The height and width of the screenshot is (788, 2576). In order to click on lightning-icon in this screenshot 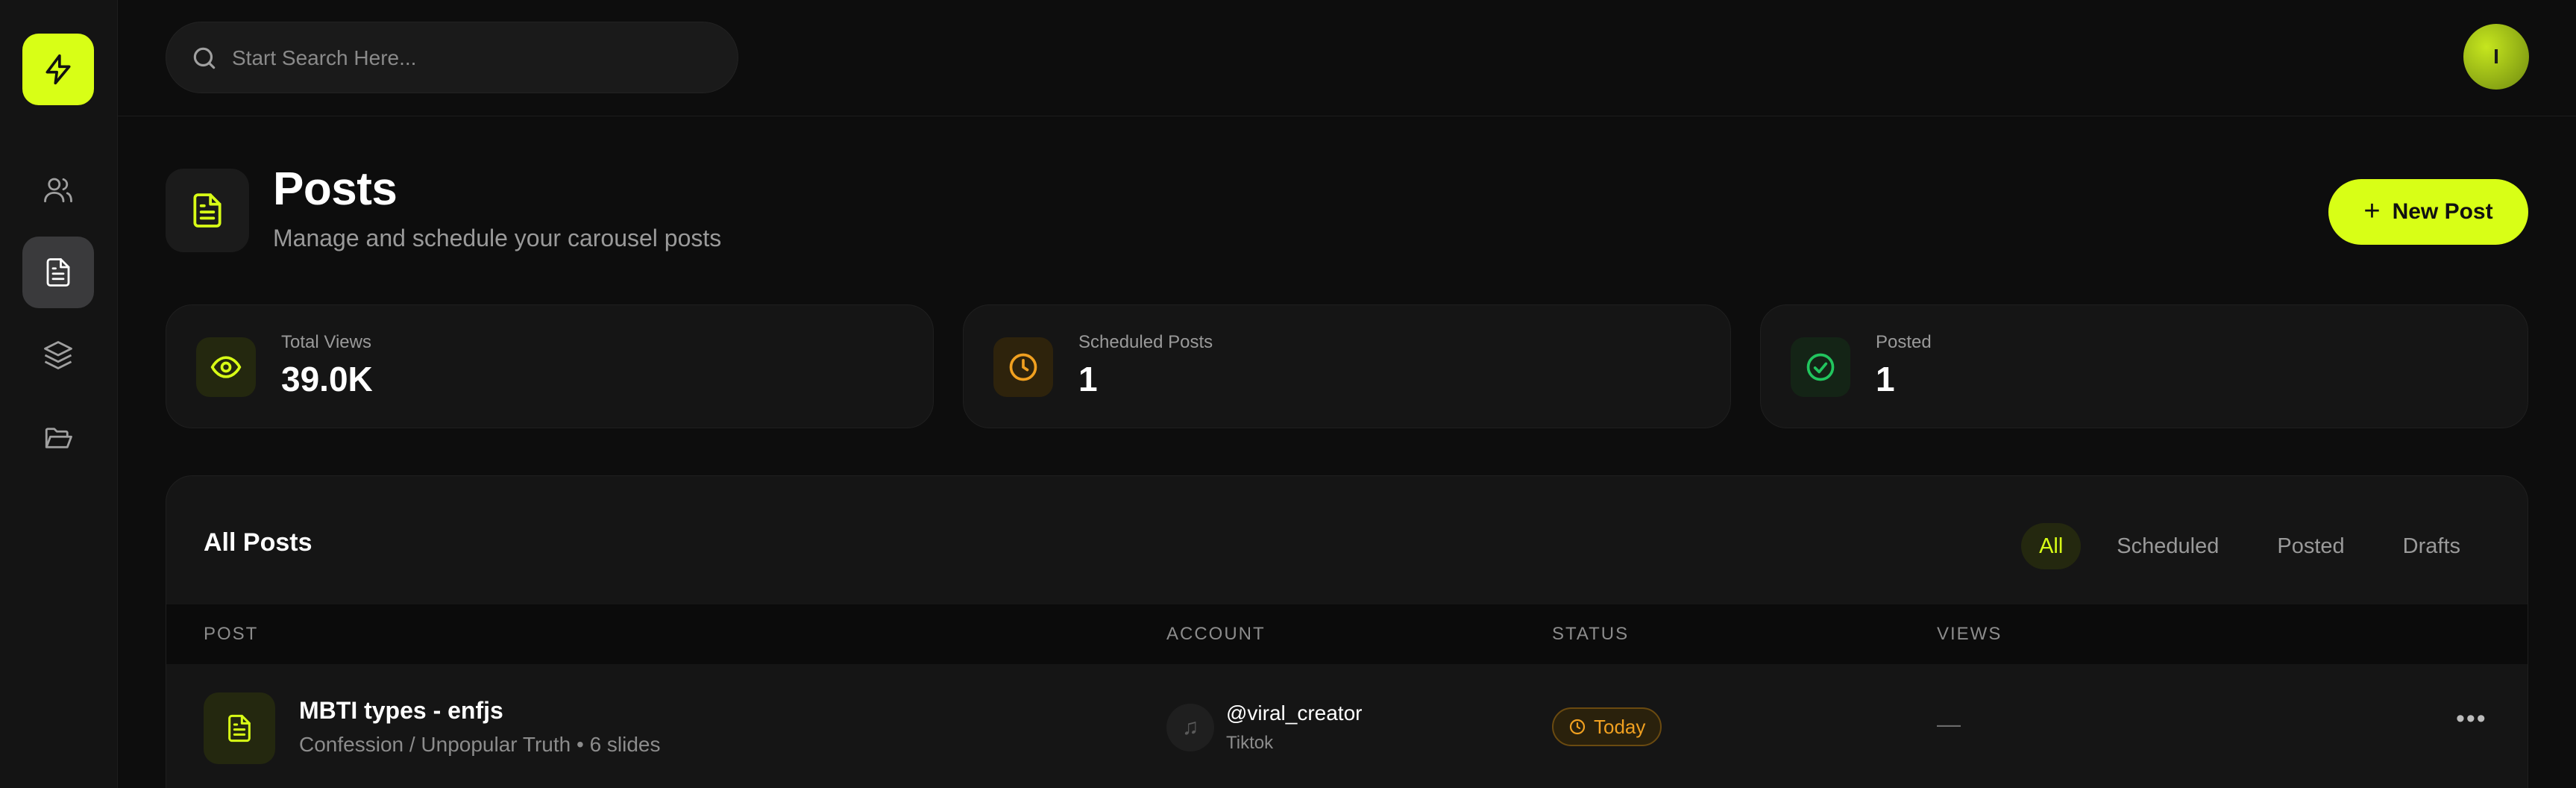, I will do `click(58, 69)`.